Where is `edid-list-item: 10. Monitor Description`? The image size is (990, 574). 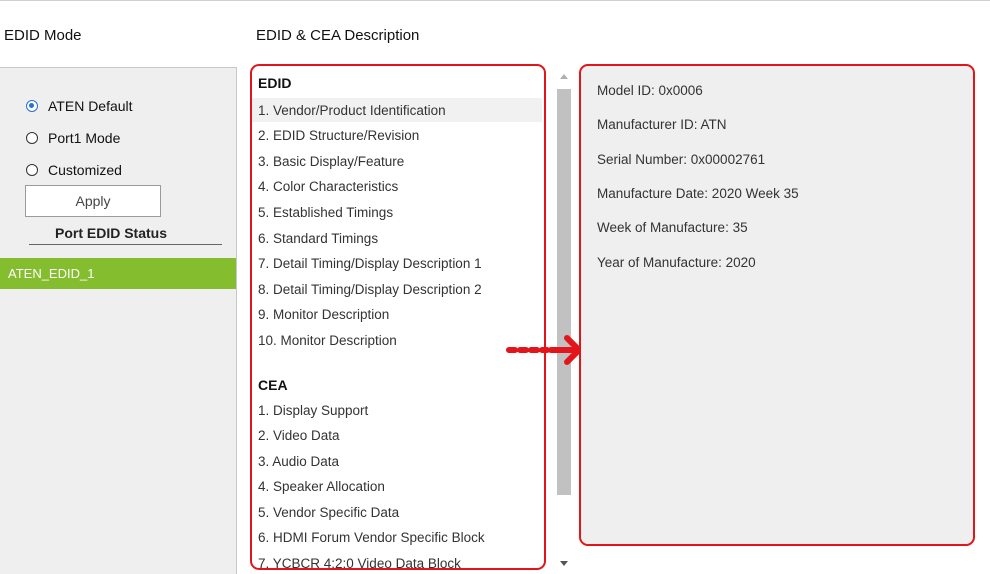
edid-list-item: 10. Monitor Description is located at coordinates (397, 340).